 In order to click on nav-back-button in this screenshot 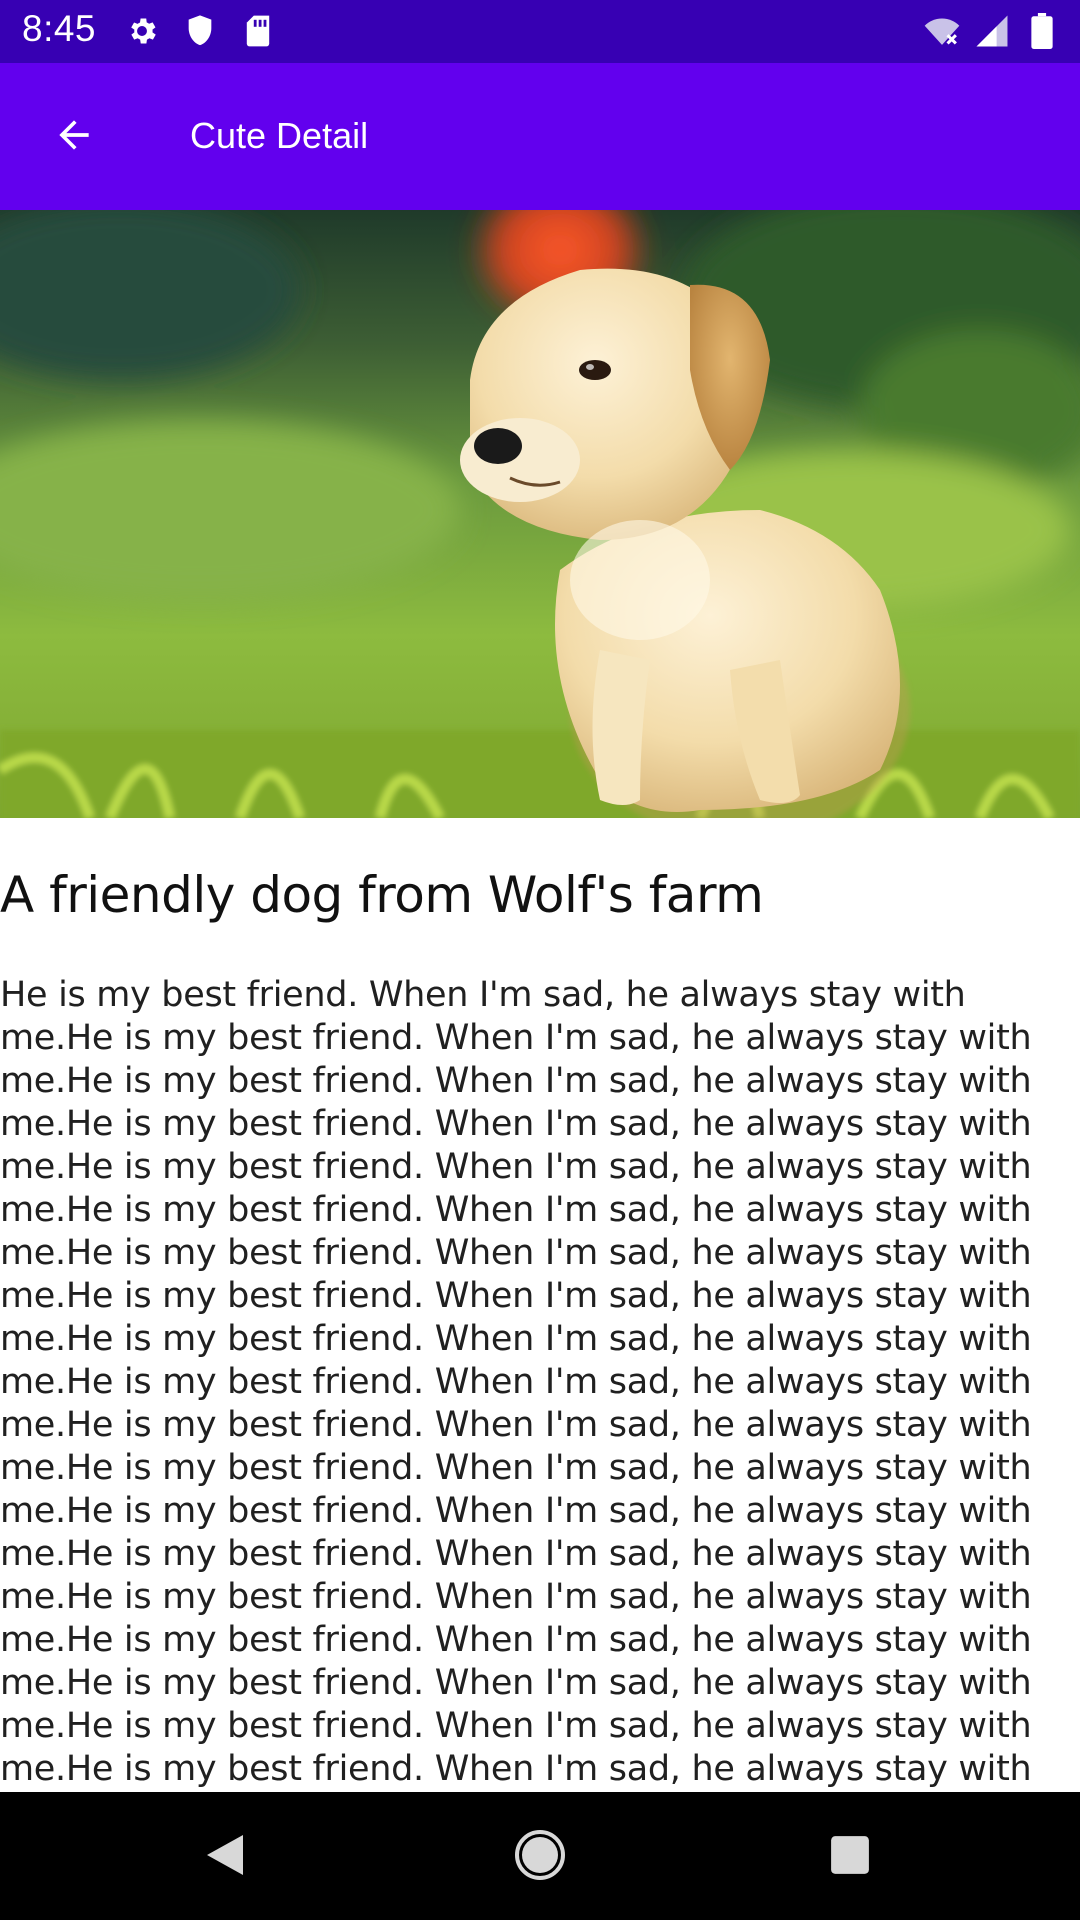, I will do `click(225, 1857)`.